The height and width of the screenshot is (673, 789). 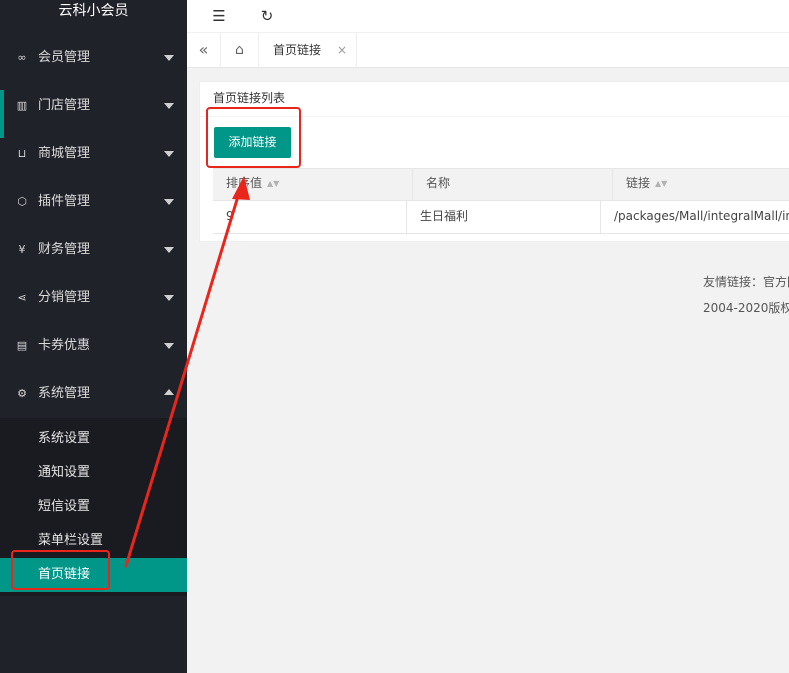 I want to click on sidebar-item-label: 门店管理, so click(x=64, y=105).